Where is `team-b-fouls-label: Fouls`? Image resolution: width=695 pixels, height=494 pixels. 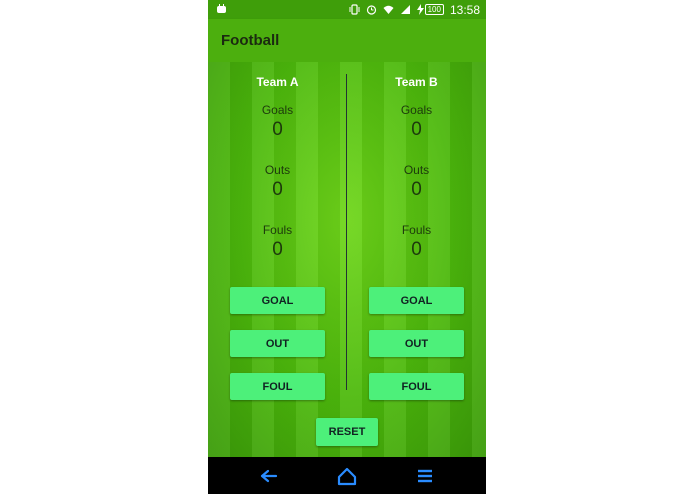
team-b-fouls-label: Fouls is located at coordinates (416, 230).